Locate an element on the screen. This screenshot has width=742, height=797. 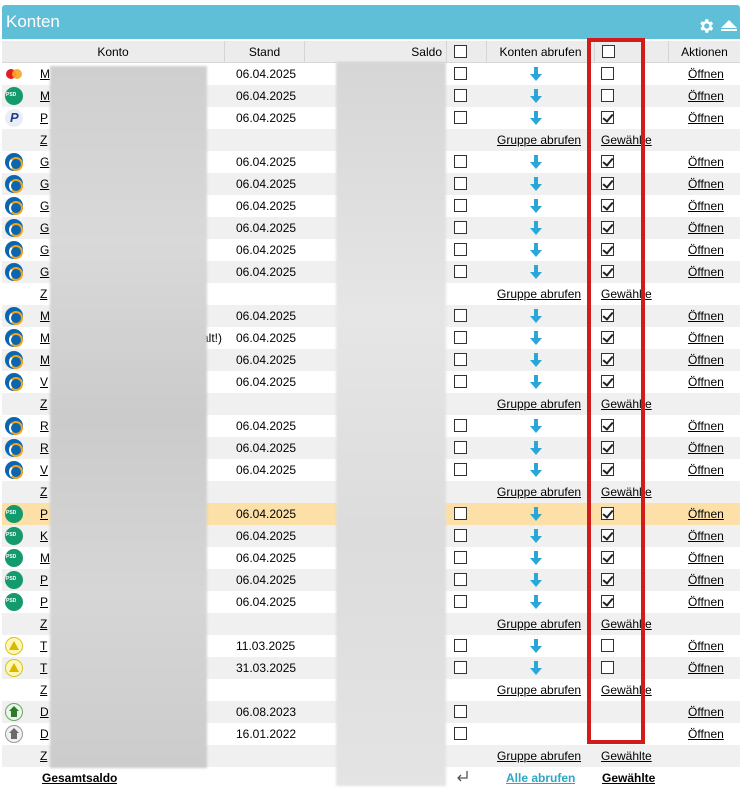
collapse-icon is located at coordinates (729, 25).